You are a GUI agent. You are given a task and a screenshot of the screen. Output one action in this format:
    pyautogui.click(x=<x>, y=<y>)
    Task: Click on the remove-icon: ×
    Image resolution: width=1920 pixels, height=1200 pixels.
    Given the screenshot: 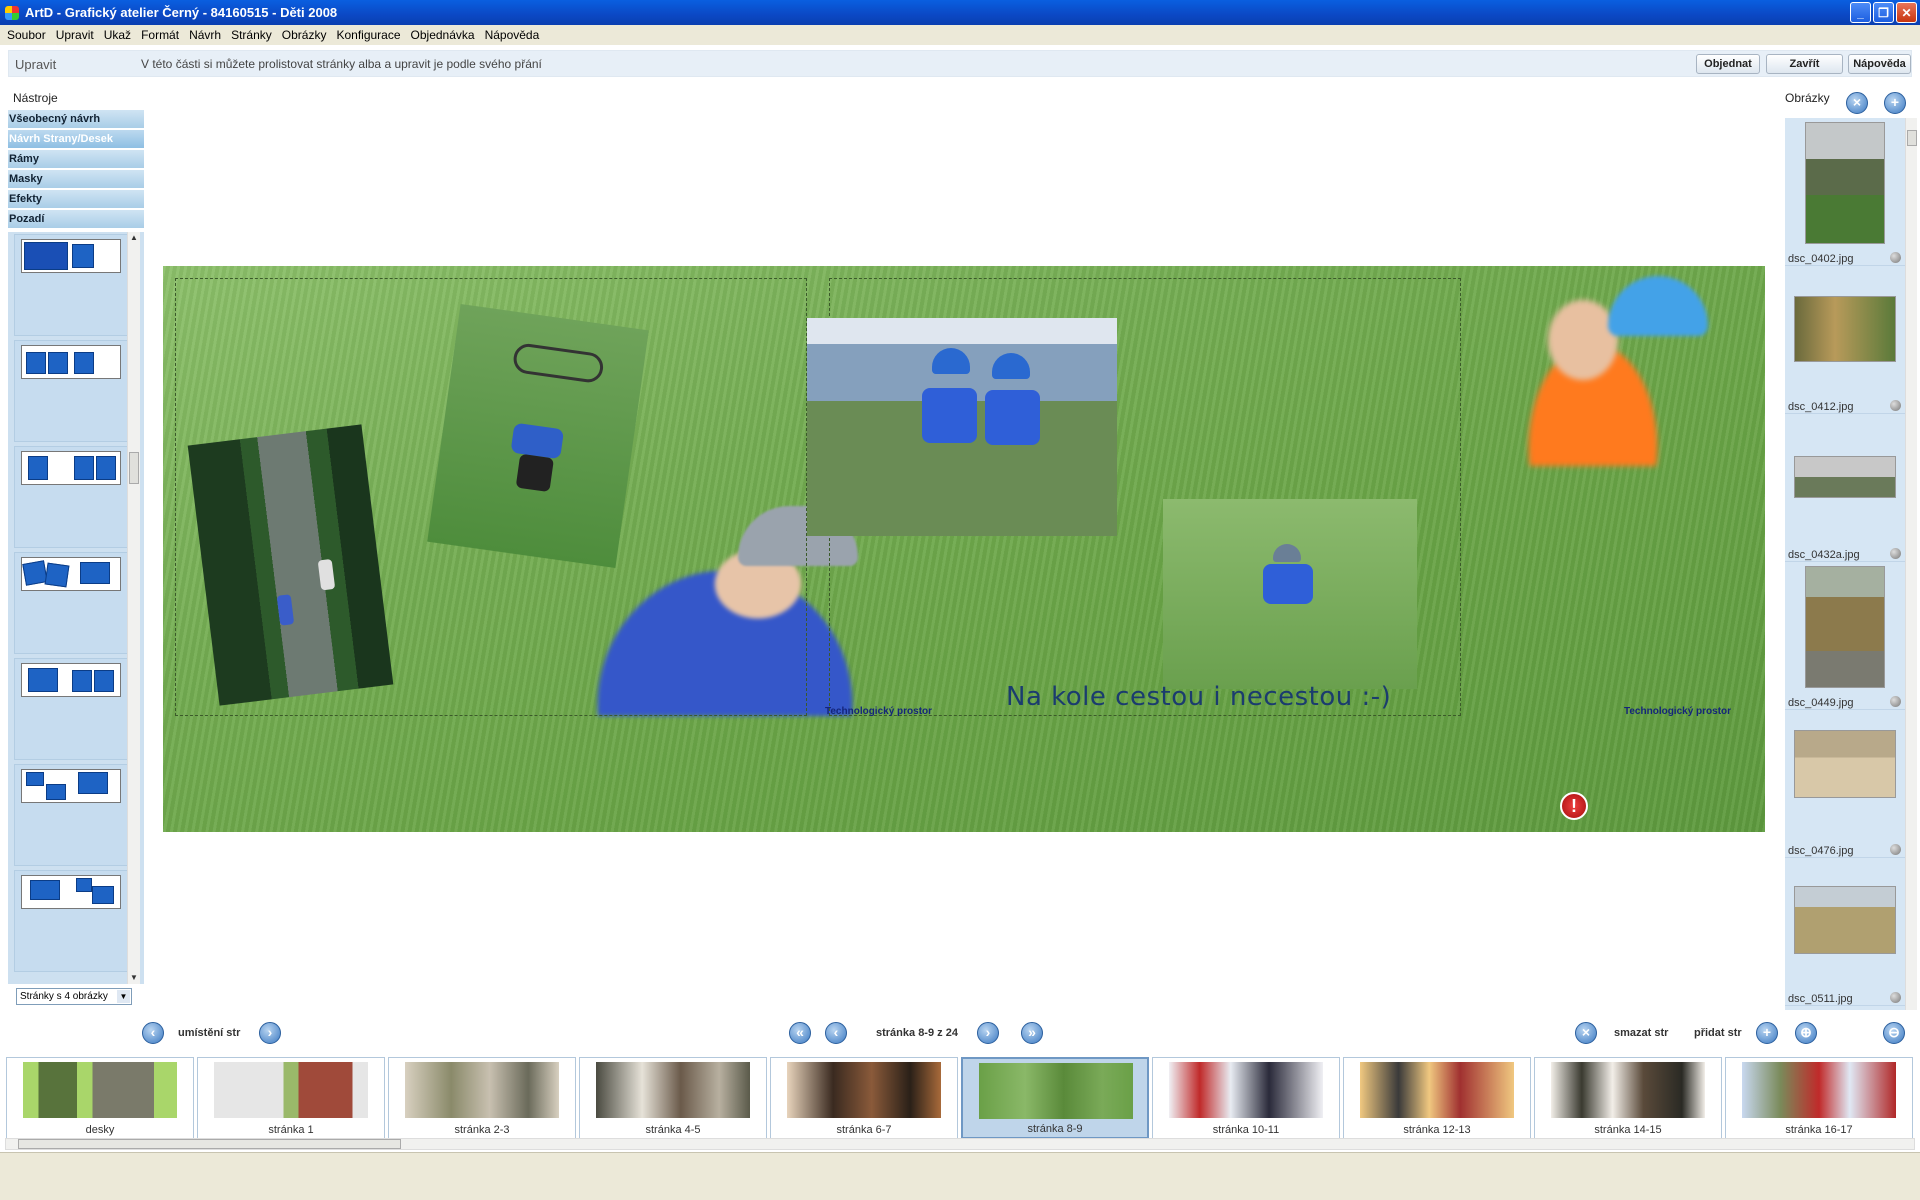 What is the action you would take?
    pyautogui.click(x=1857, y=103)
    